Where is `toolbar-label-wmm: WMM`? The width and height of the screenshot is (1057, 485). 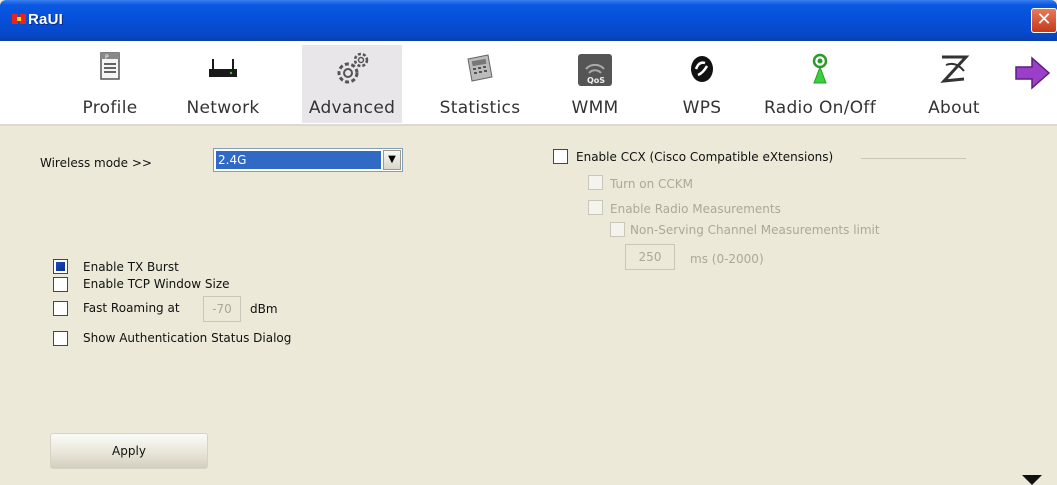 toolbar-label-wmm: WMM is located at coordinates (595, 108).